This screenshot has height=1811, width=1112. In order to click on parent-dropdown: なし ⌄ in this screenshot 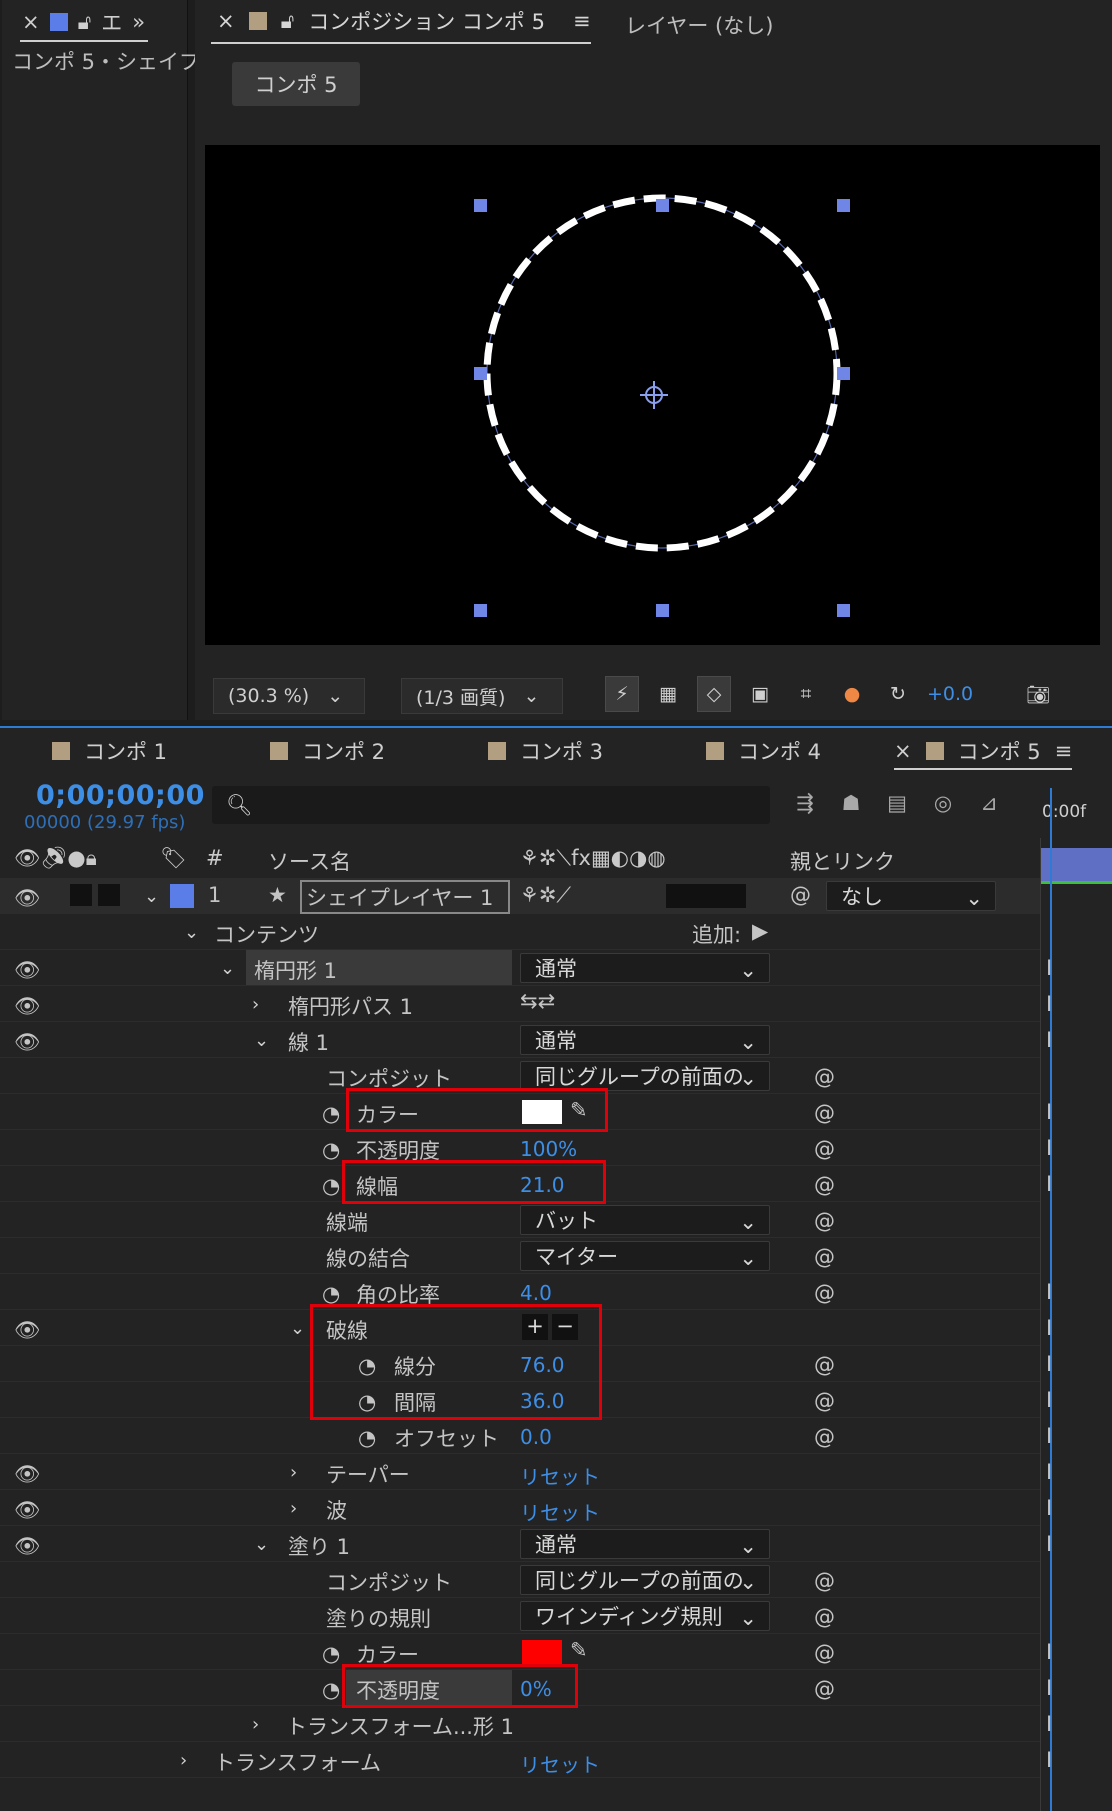, I will do `click(911, 896)`.